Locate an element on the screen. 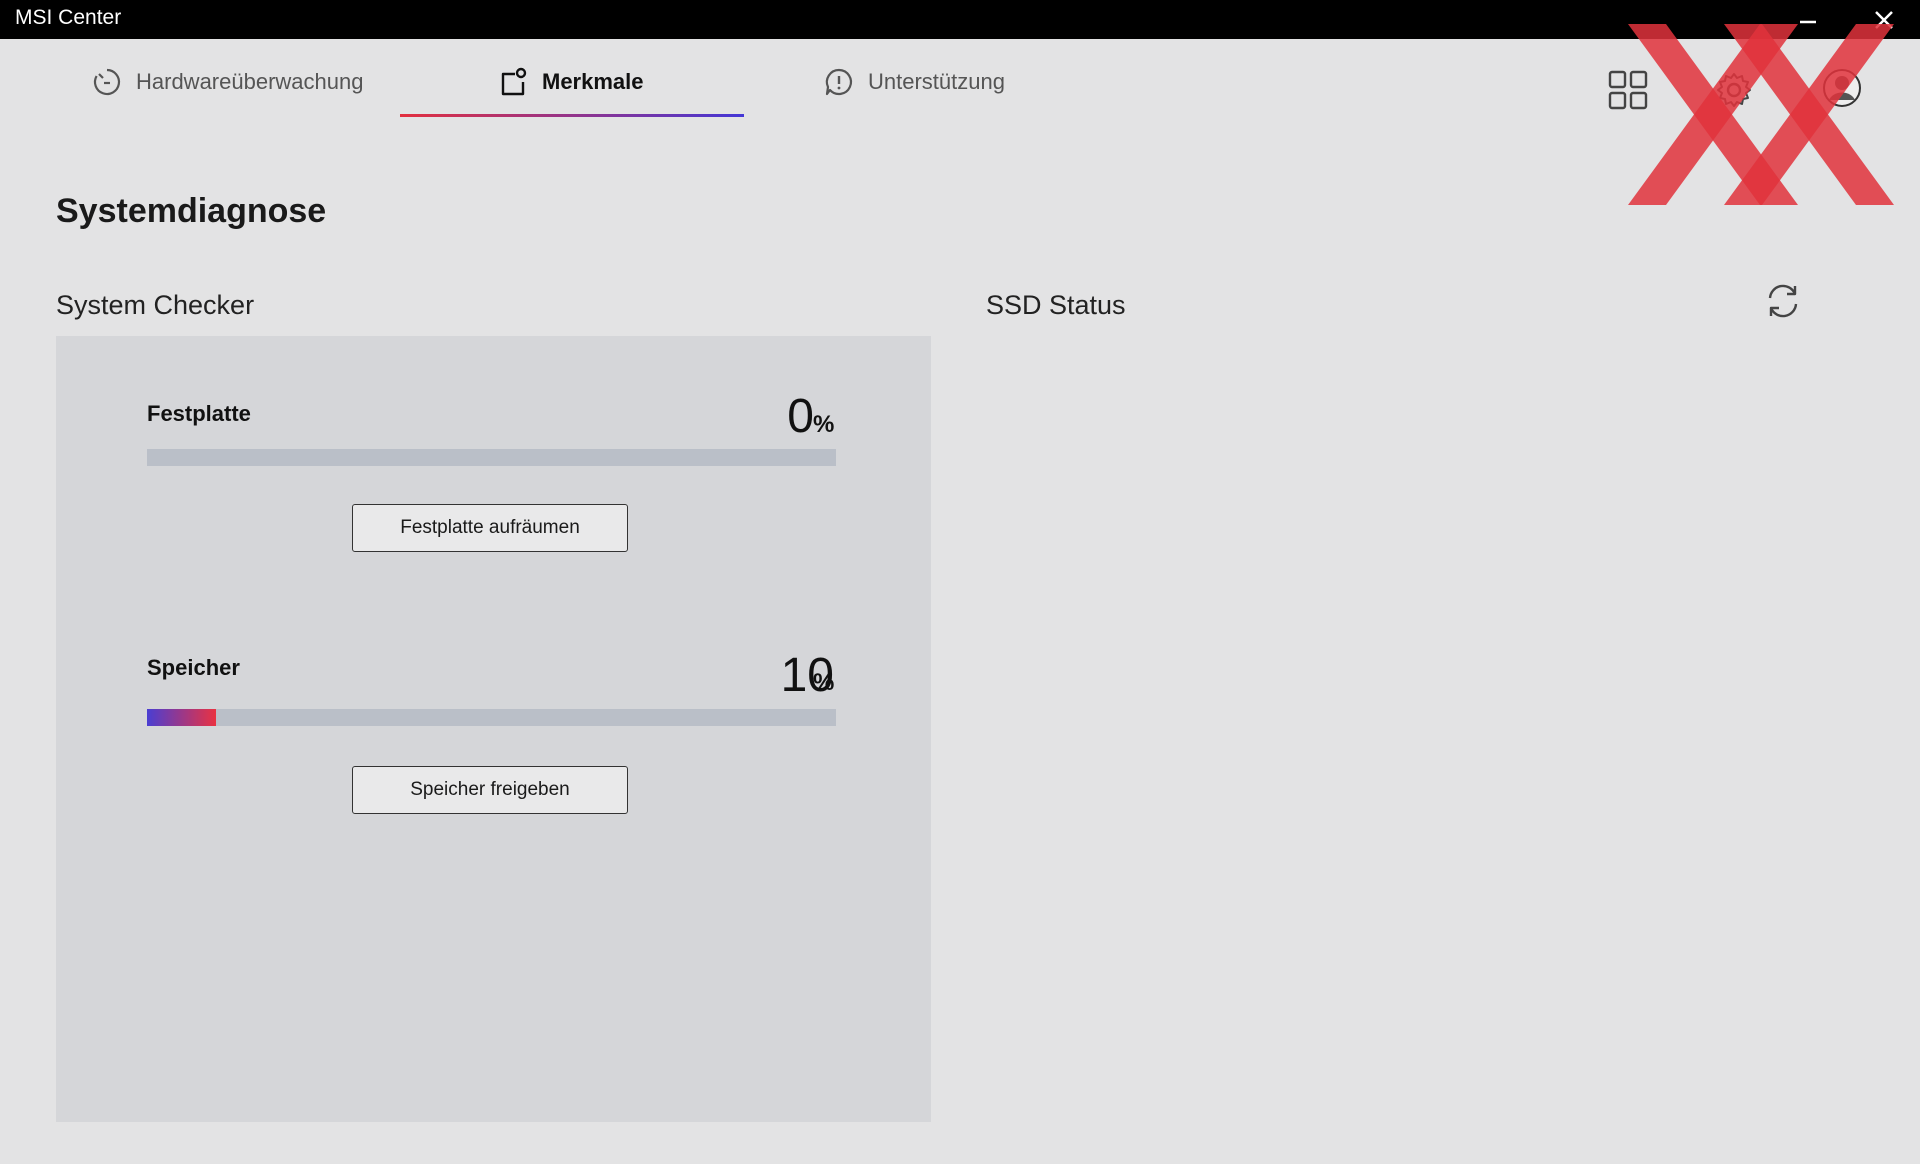 This screenshot has width=1920, height=1164. refresh-button is located at coordinates (1783, 303).